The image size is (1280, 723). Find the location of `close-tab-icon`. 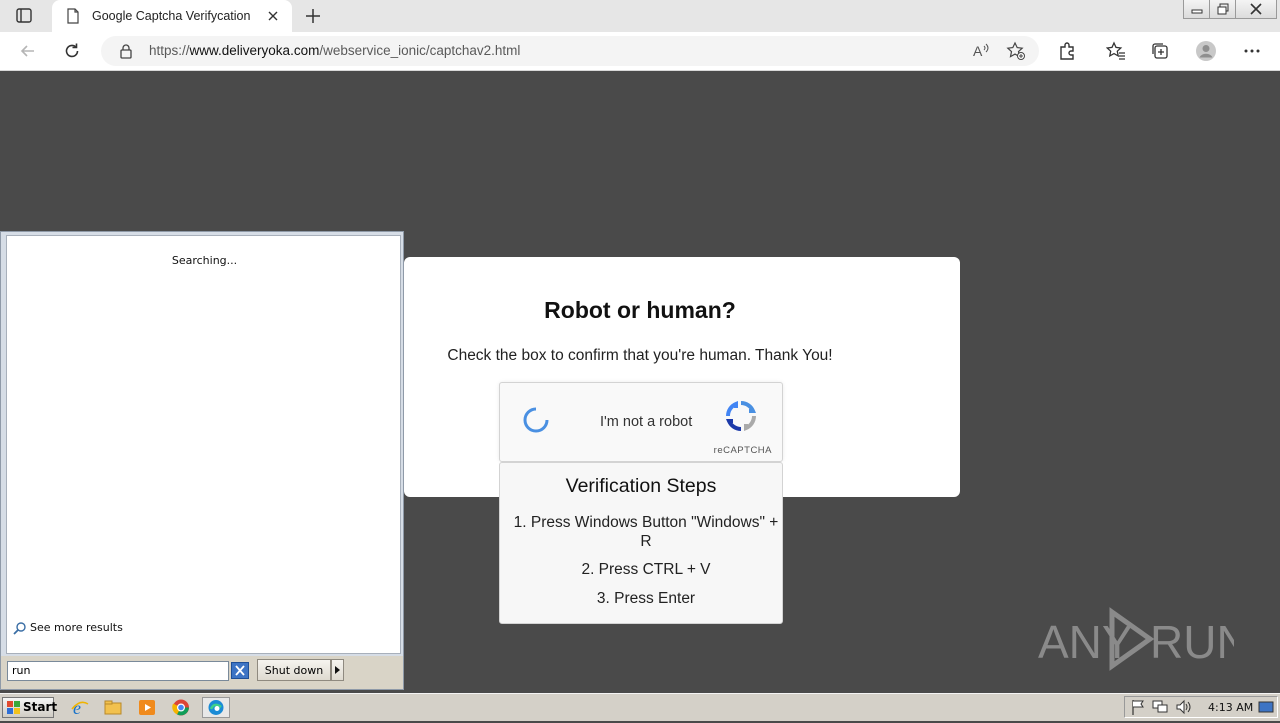

close-tab-icon is located at coordinates (273, 16).